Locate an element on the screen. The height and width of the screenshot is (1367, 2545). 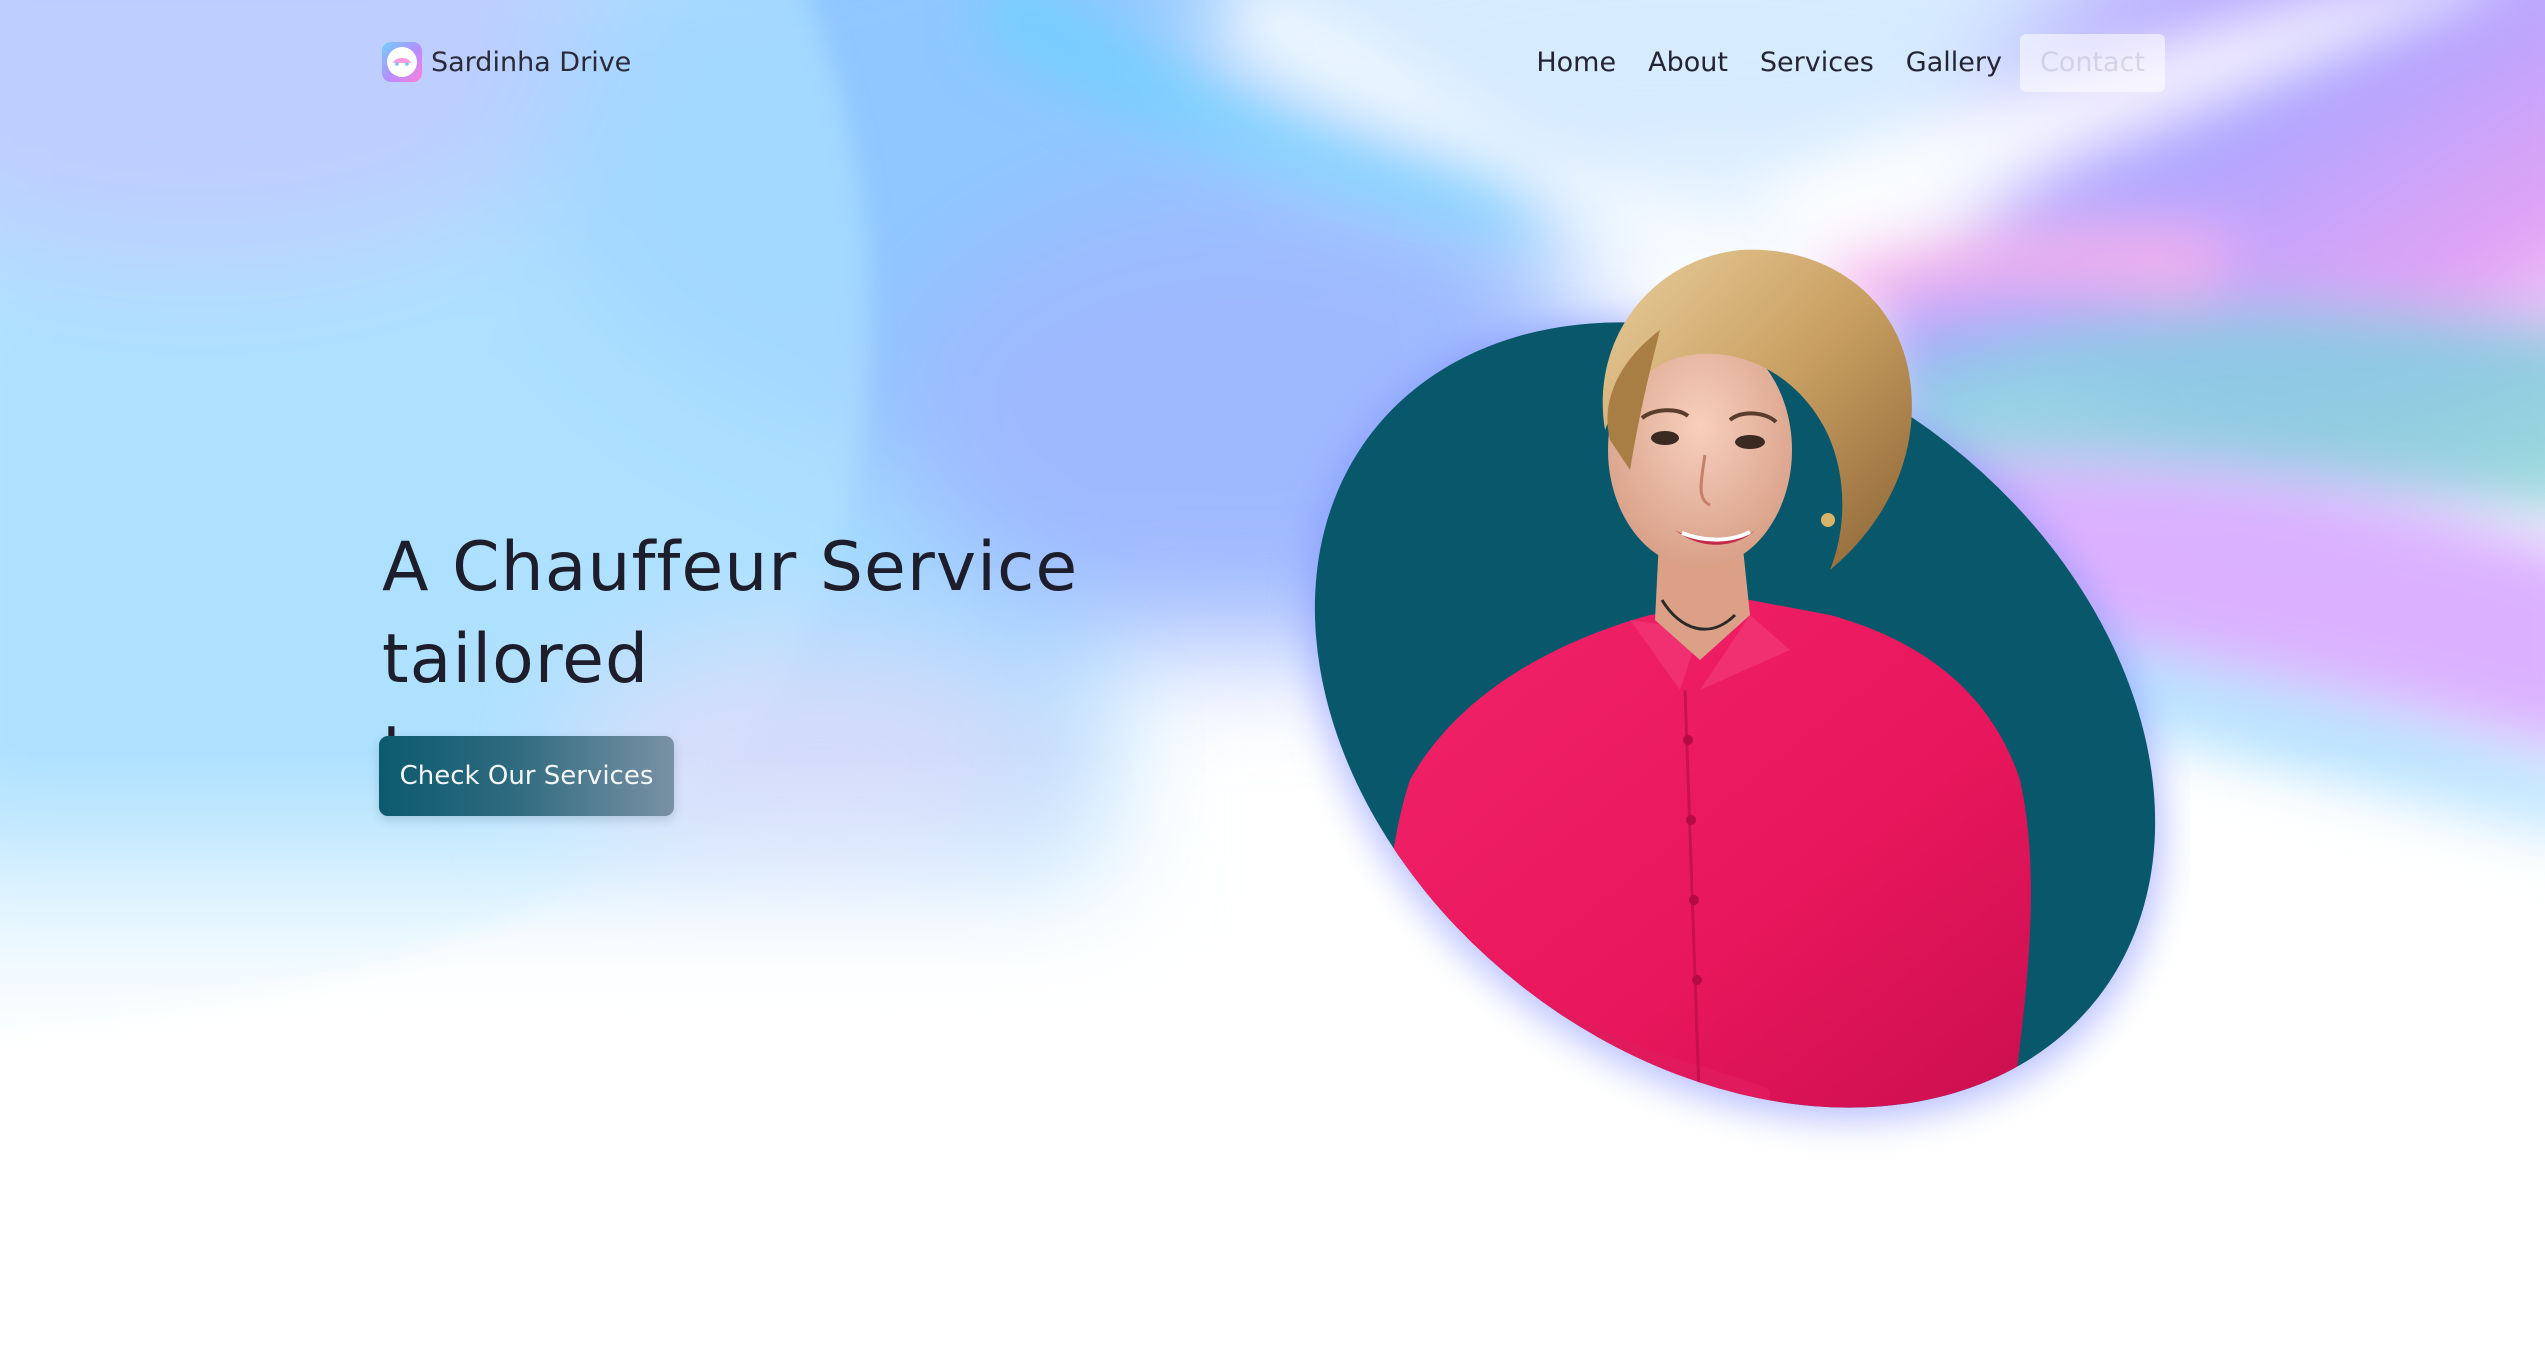
nav-gallery-link: Gallery is located at coordinates (1954, 63).